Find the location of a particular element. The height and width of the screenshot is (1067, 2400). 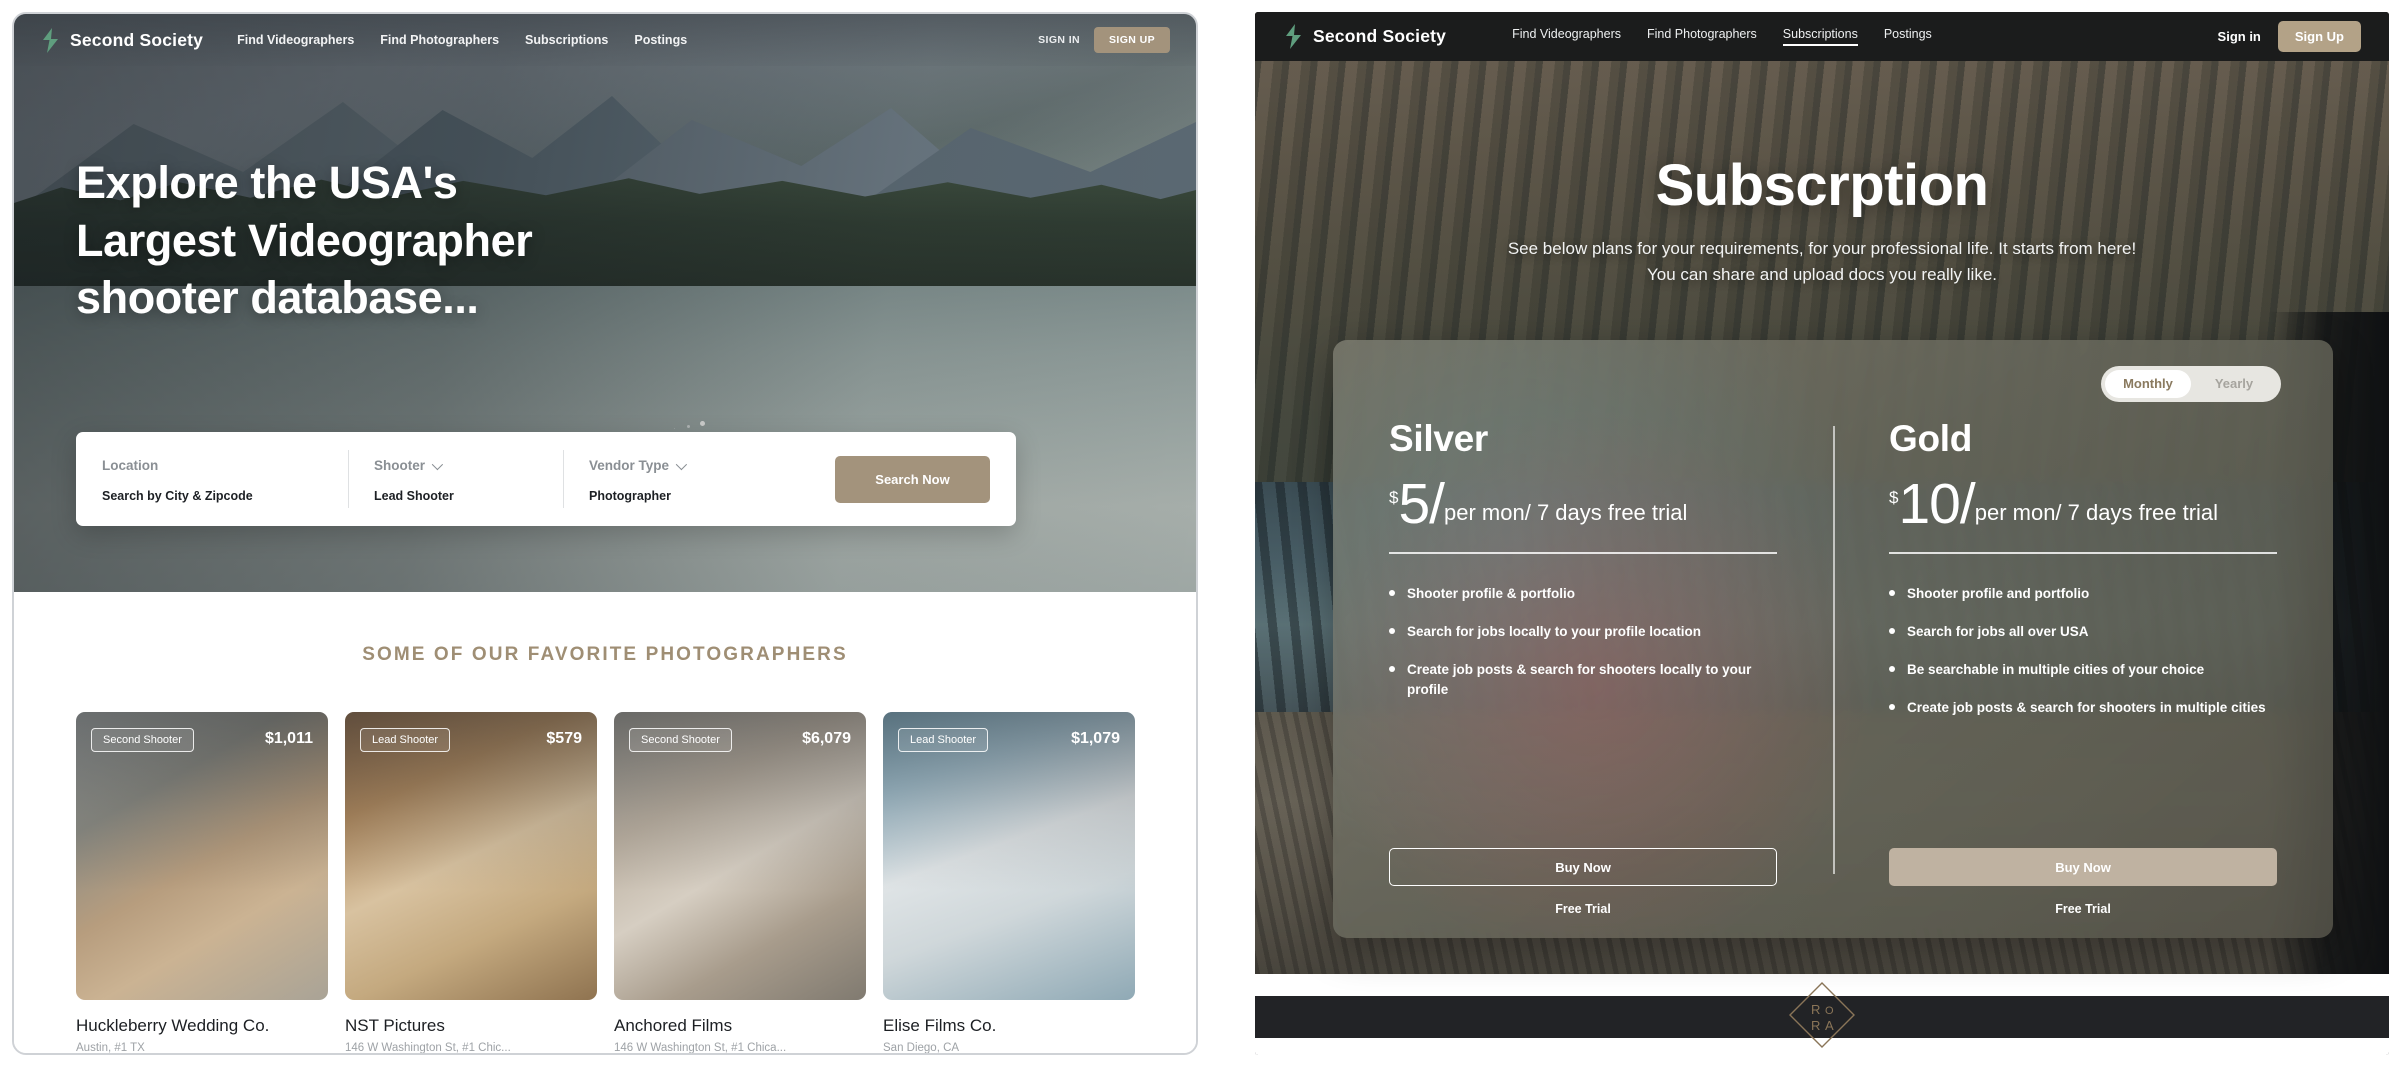

right-nav-subscriptions: Subscriptions is located at coordinates (1820, 36).